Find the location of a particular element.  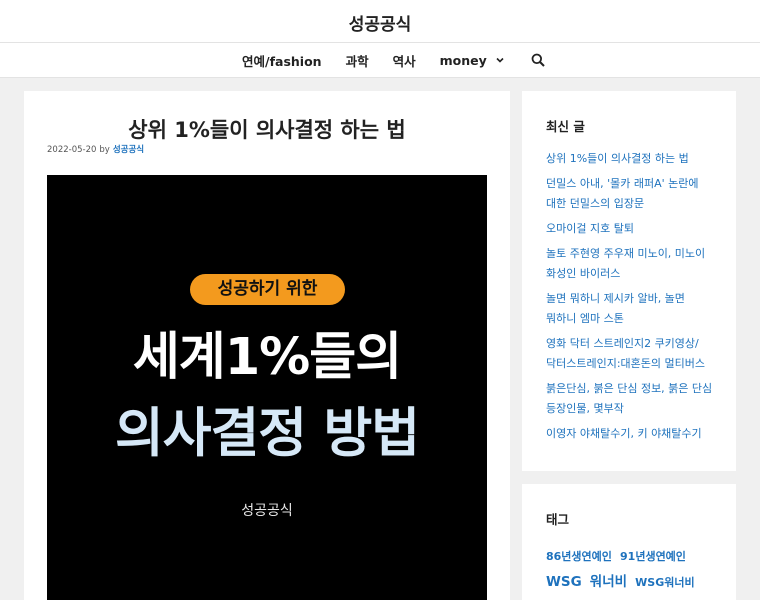

recent-post-link: 이영자 야채탈수기, 키 야채탈수기 is located at coordinates (632, 434).